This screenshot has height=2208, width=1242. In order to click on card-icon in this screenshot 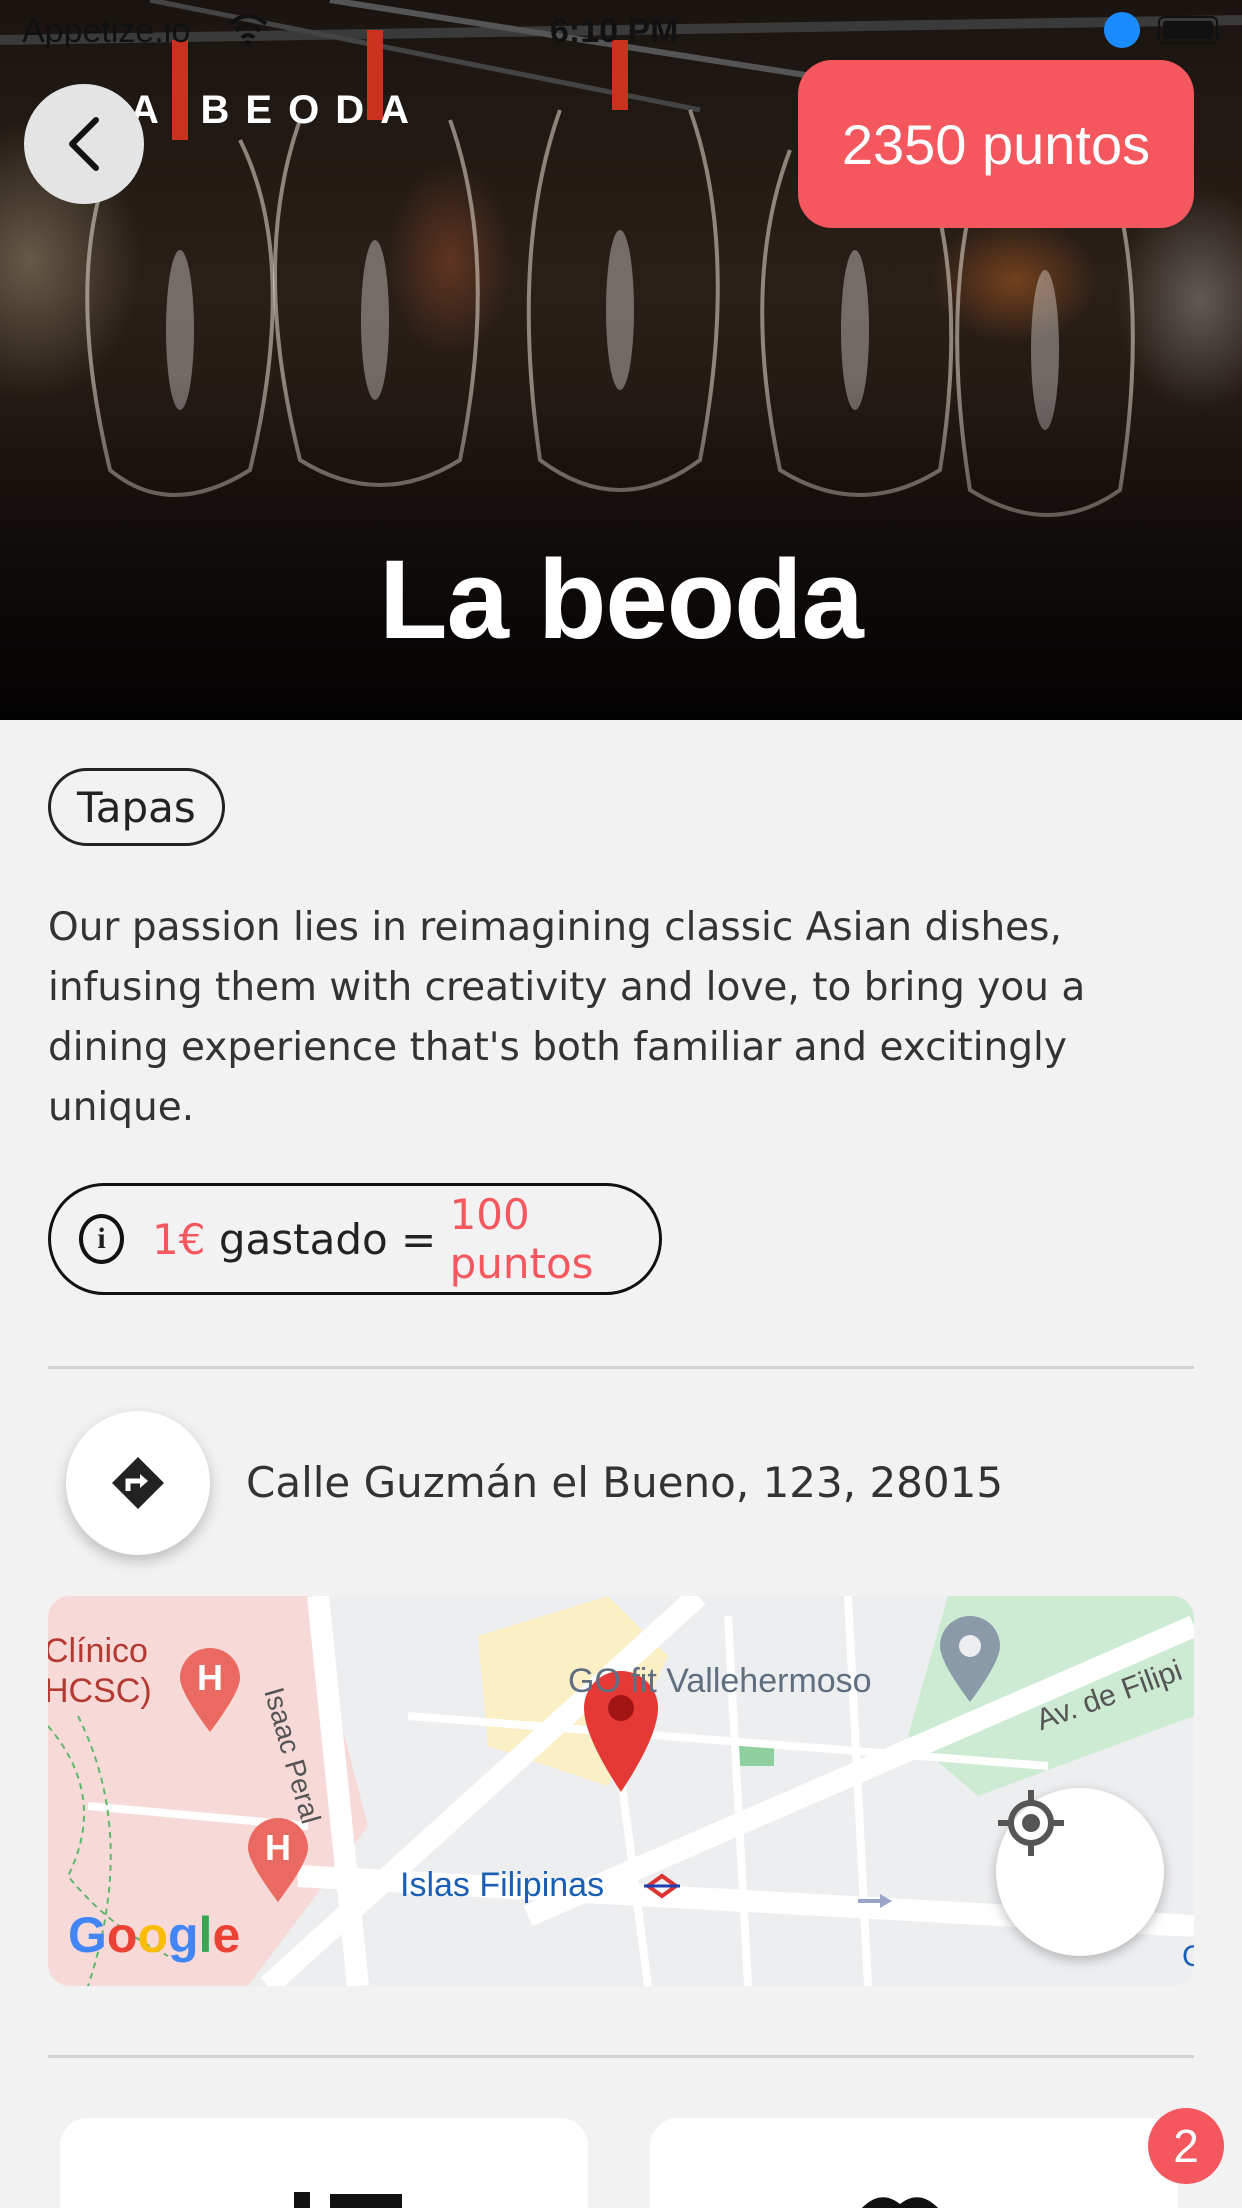, I will do `click(348, 2200)`.